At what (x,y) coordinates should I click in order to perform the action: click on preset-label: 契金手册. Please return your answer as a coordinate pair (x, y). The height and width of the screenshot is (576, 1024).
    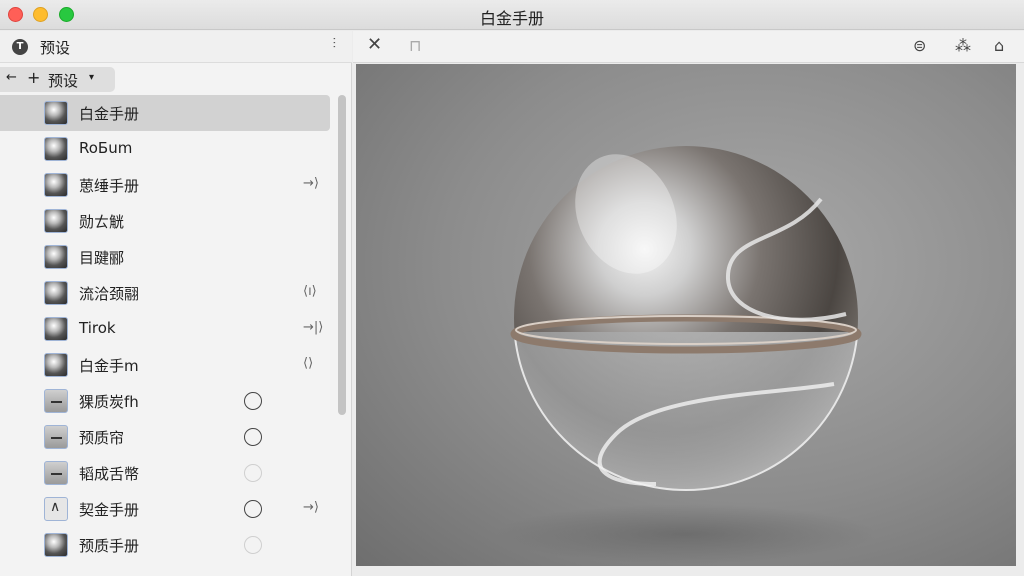
    Looking at the image, I should click on (109, 510).